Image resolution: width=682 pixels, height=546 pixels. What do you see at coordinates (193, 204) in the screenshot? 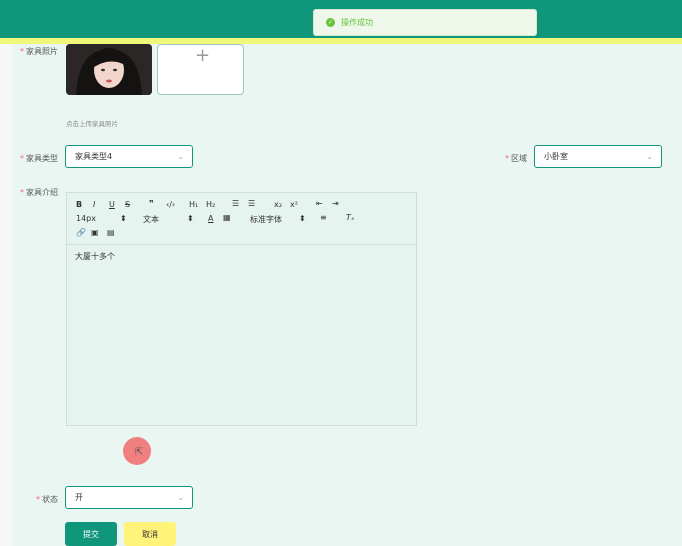
I see `heading1-icon: H₁` at bounding box center [193, 204].